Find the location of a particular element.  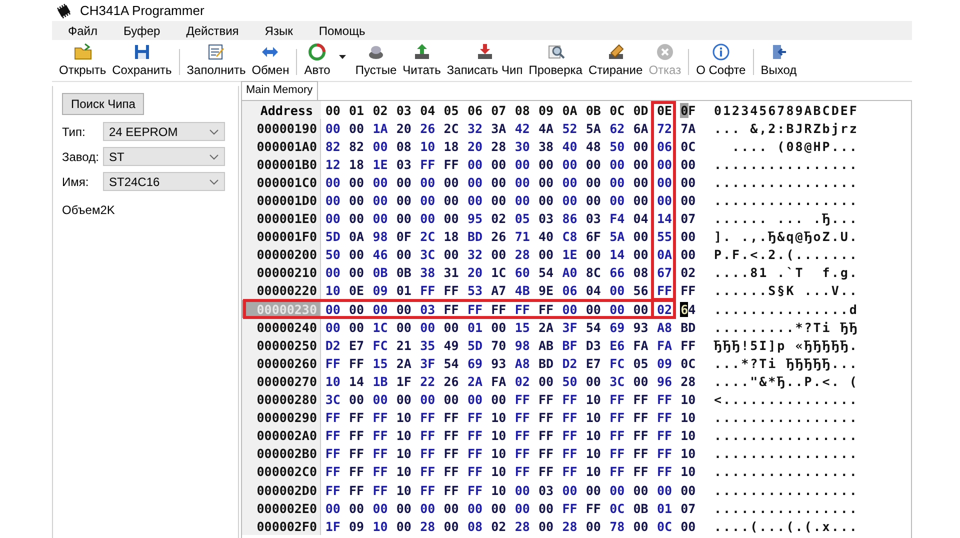

hex-byte: 26 is located at coordinates (499, 236).